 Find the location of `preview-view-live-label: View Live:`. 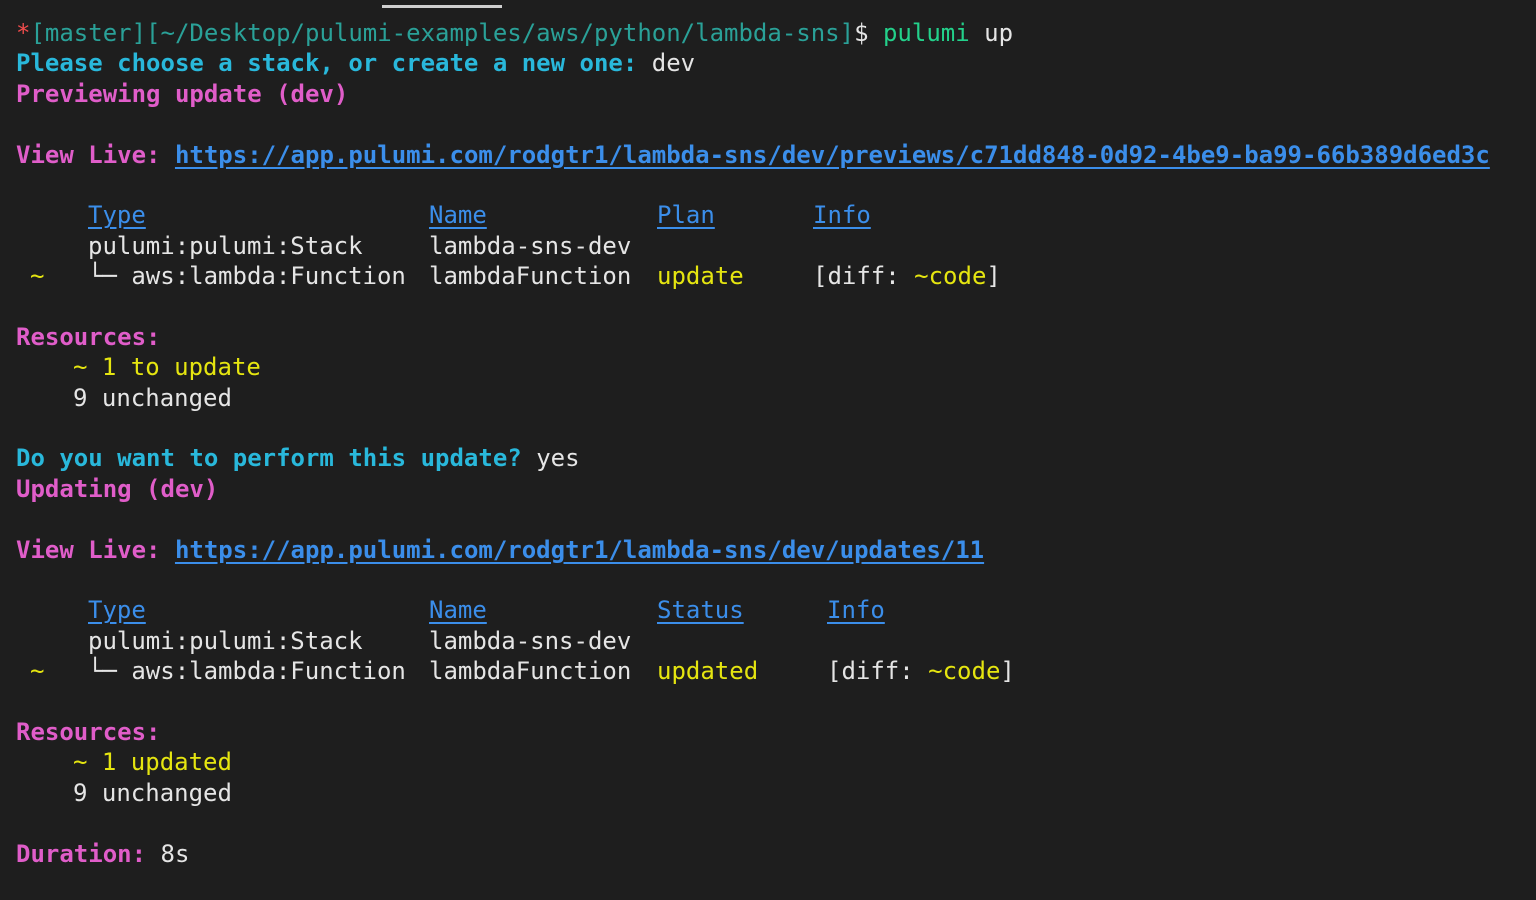

preview-view-live-label: View Live: is located at coordinates (88, 154).